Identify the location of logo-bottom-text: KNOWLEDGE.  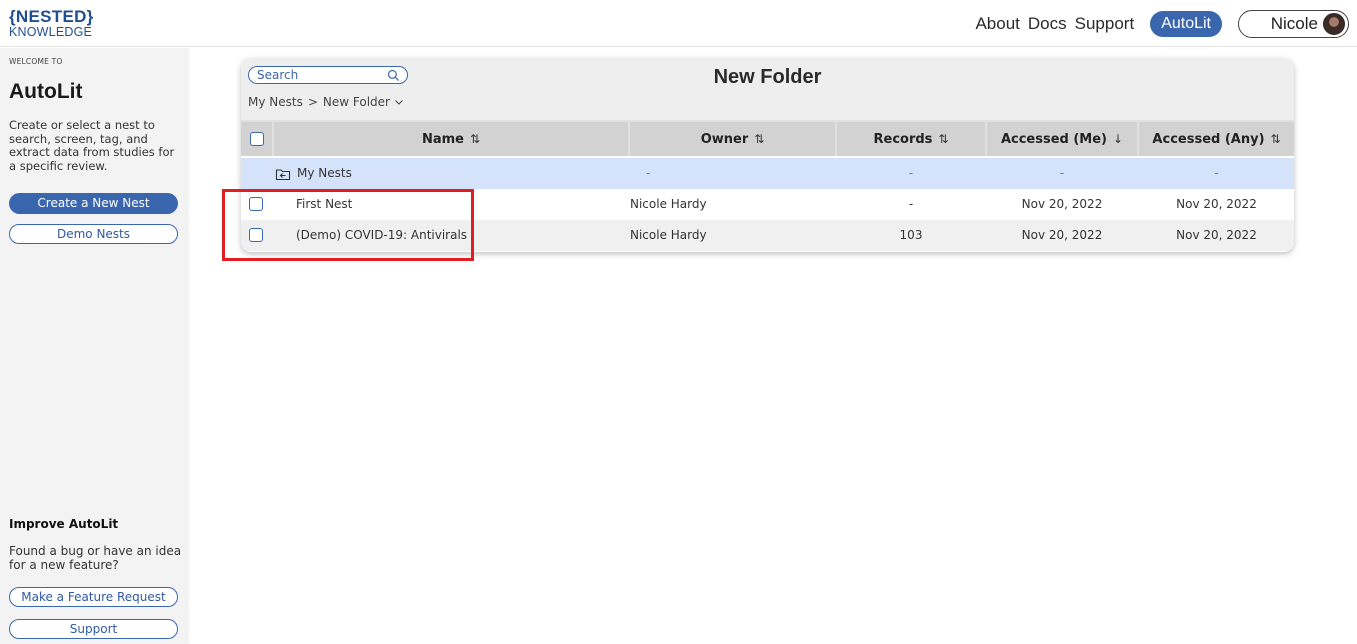
(51, 32).